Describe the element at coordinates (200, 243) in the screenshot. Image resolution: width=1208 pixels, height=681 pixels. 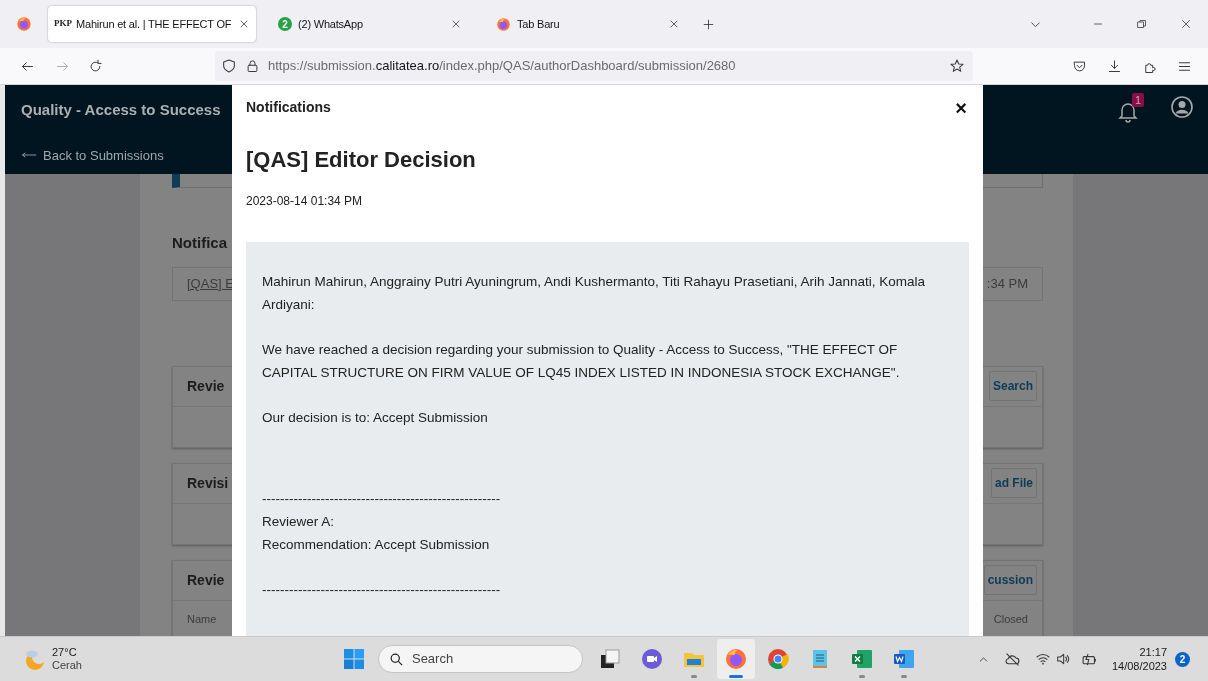
I see `section-heading: Notifica` at that location.